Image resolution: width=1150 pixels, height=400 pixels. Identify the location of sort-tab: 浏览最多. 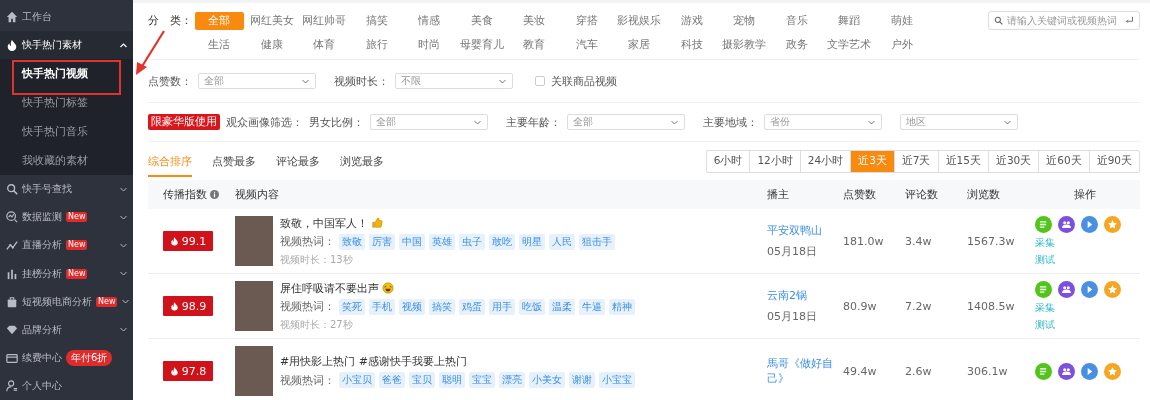
(362, 161).